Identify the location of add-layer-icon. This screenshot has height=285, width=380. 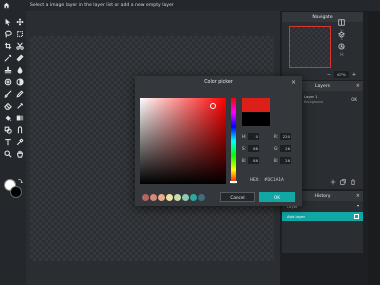
(332, 181).